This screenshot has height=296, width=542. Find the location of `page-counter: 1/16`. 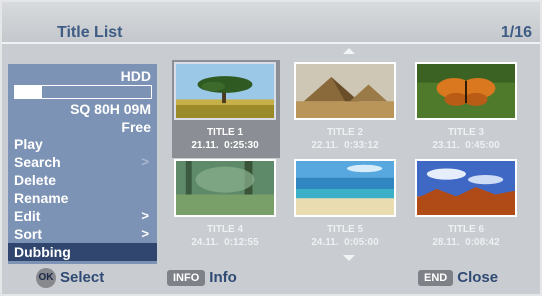

page-counter: 1/16 is located at coordinates (516, 32).